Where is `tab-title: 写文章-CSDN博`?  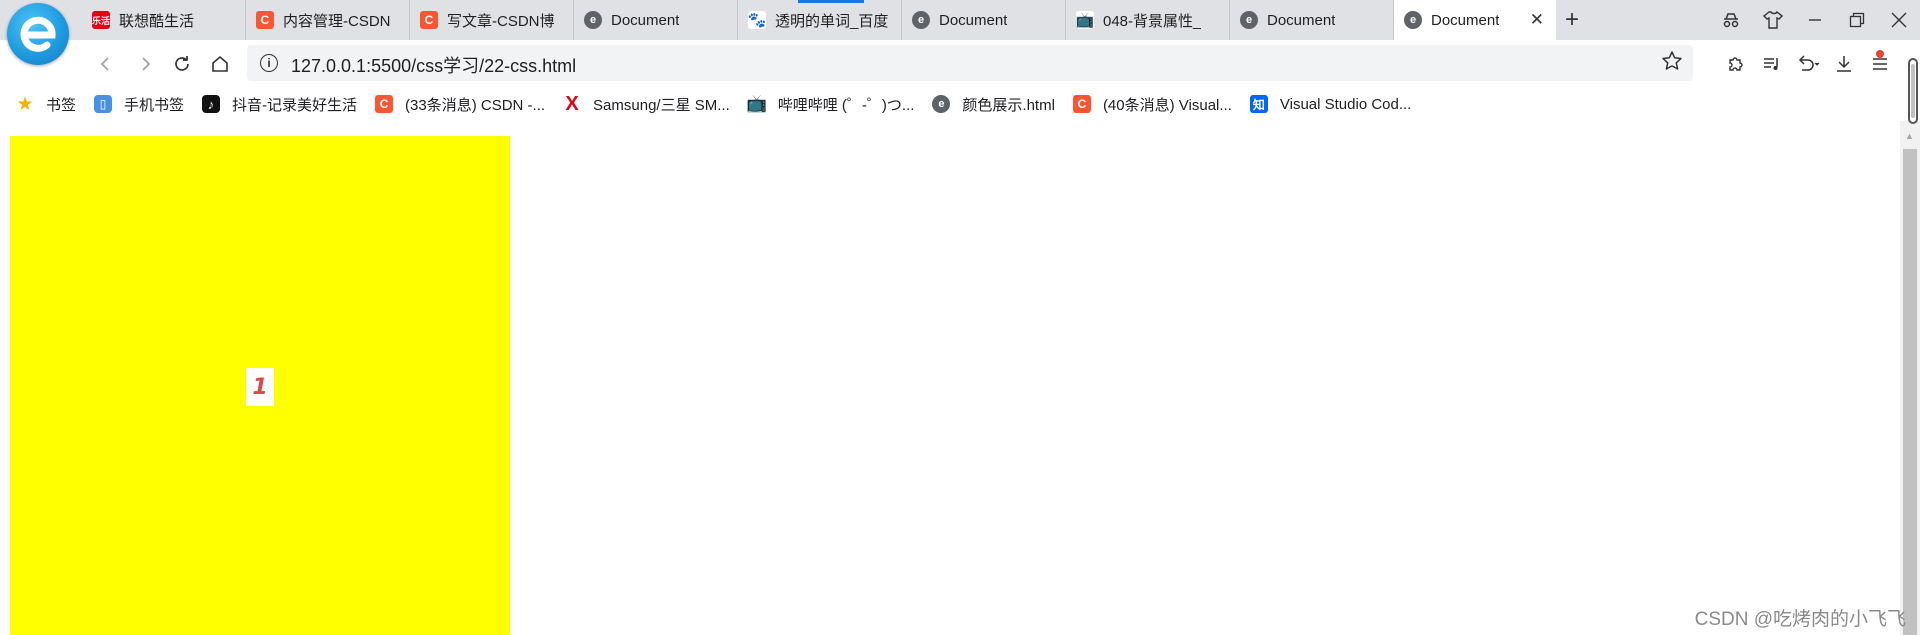
tab-title: 写文章-CSDN博 is located at coordinates (501, 21).